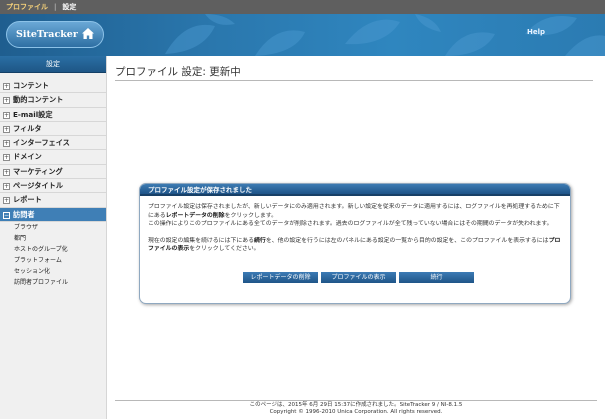 The width and height of the screenshot is (605, 419). I want to click on sidebar-subitems: ブラウザ 都門 ホストのグループ化 プラットフォーム セッション化 訪問者プロファイル, so click(53, 255).